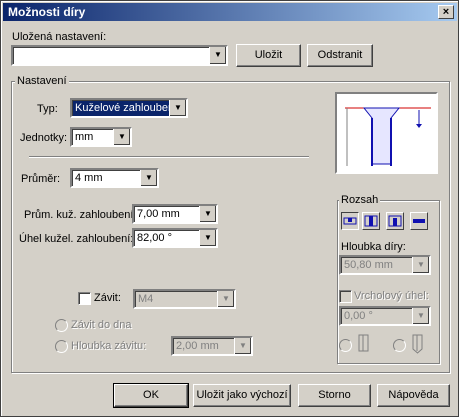 The width and height of the screenshot is (459, 417). Describe the element at coordinates (345, 296) in the screenshot. I see `tip-angle-checkbox` at that location.